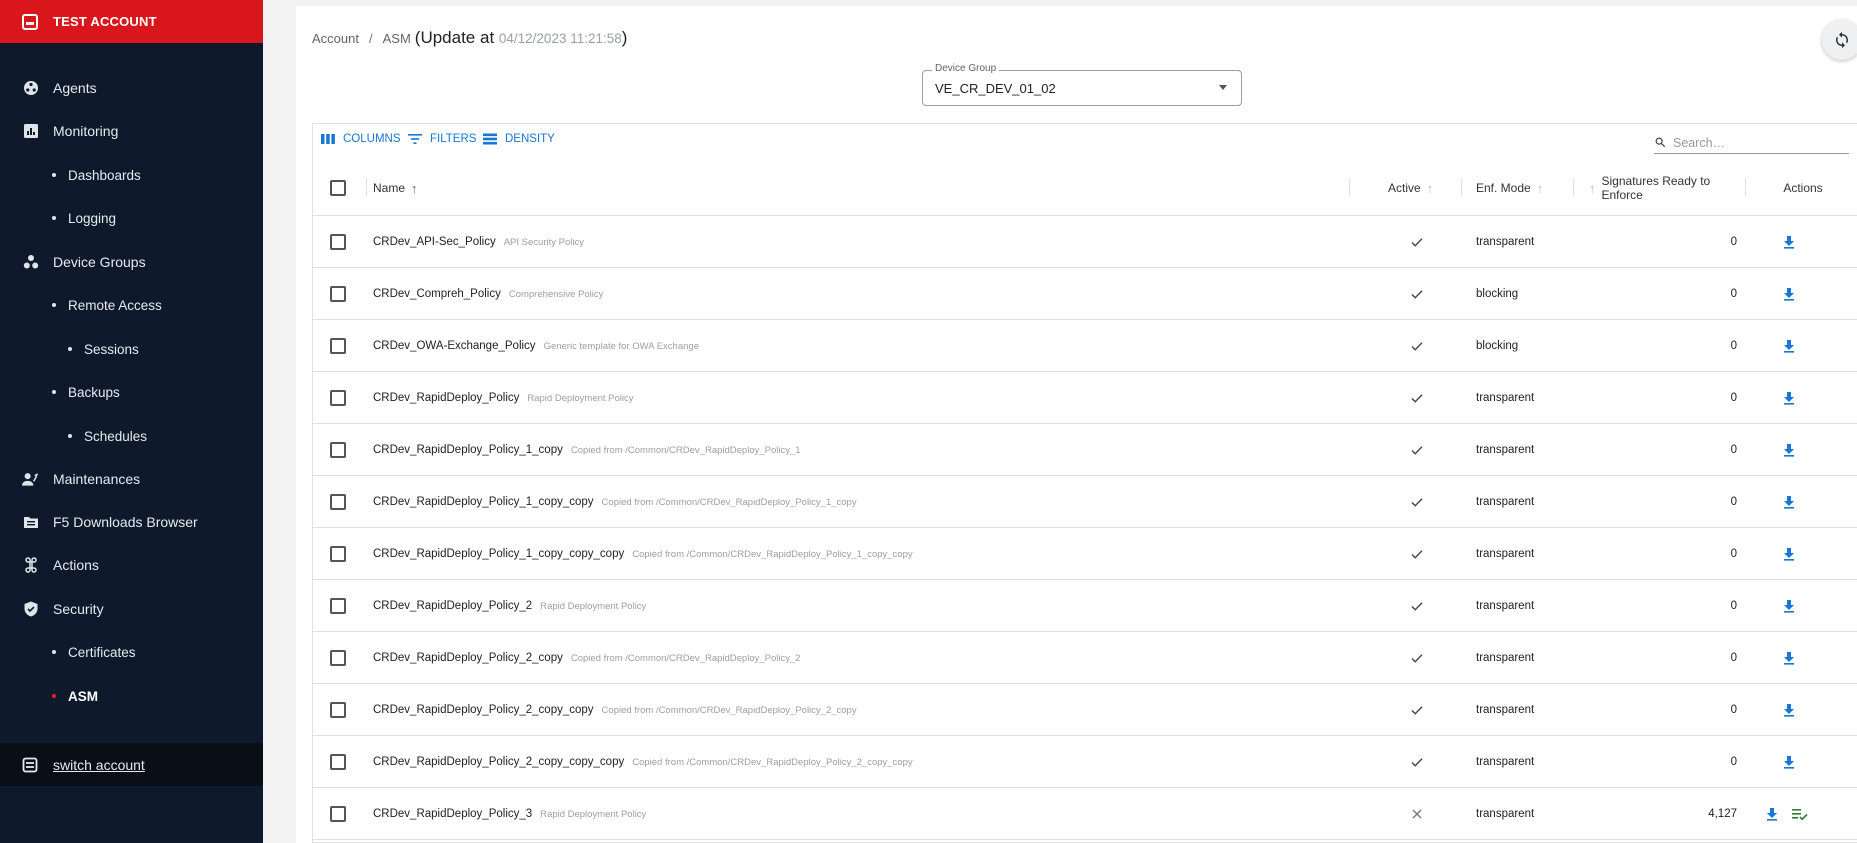 The width and height of the screenshot is (1857, 843). I want to click on policy-name: CRDev_API-Sec_Policy, so click(434, 242).